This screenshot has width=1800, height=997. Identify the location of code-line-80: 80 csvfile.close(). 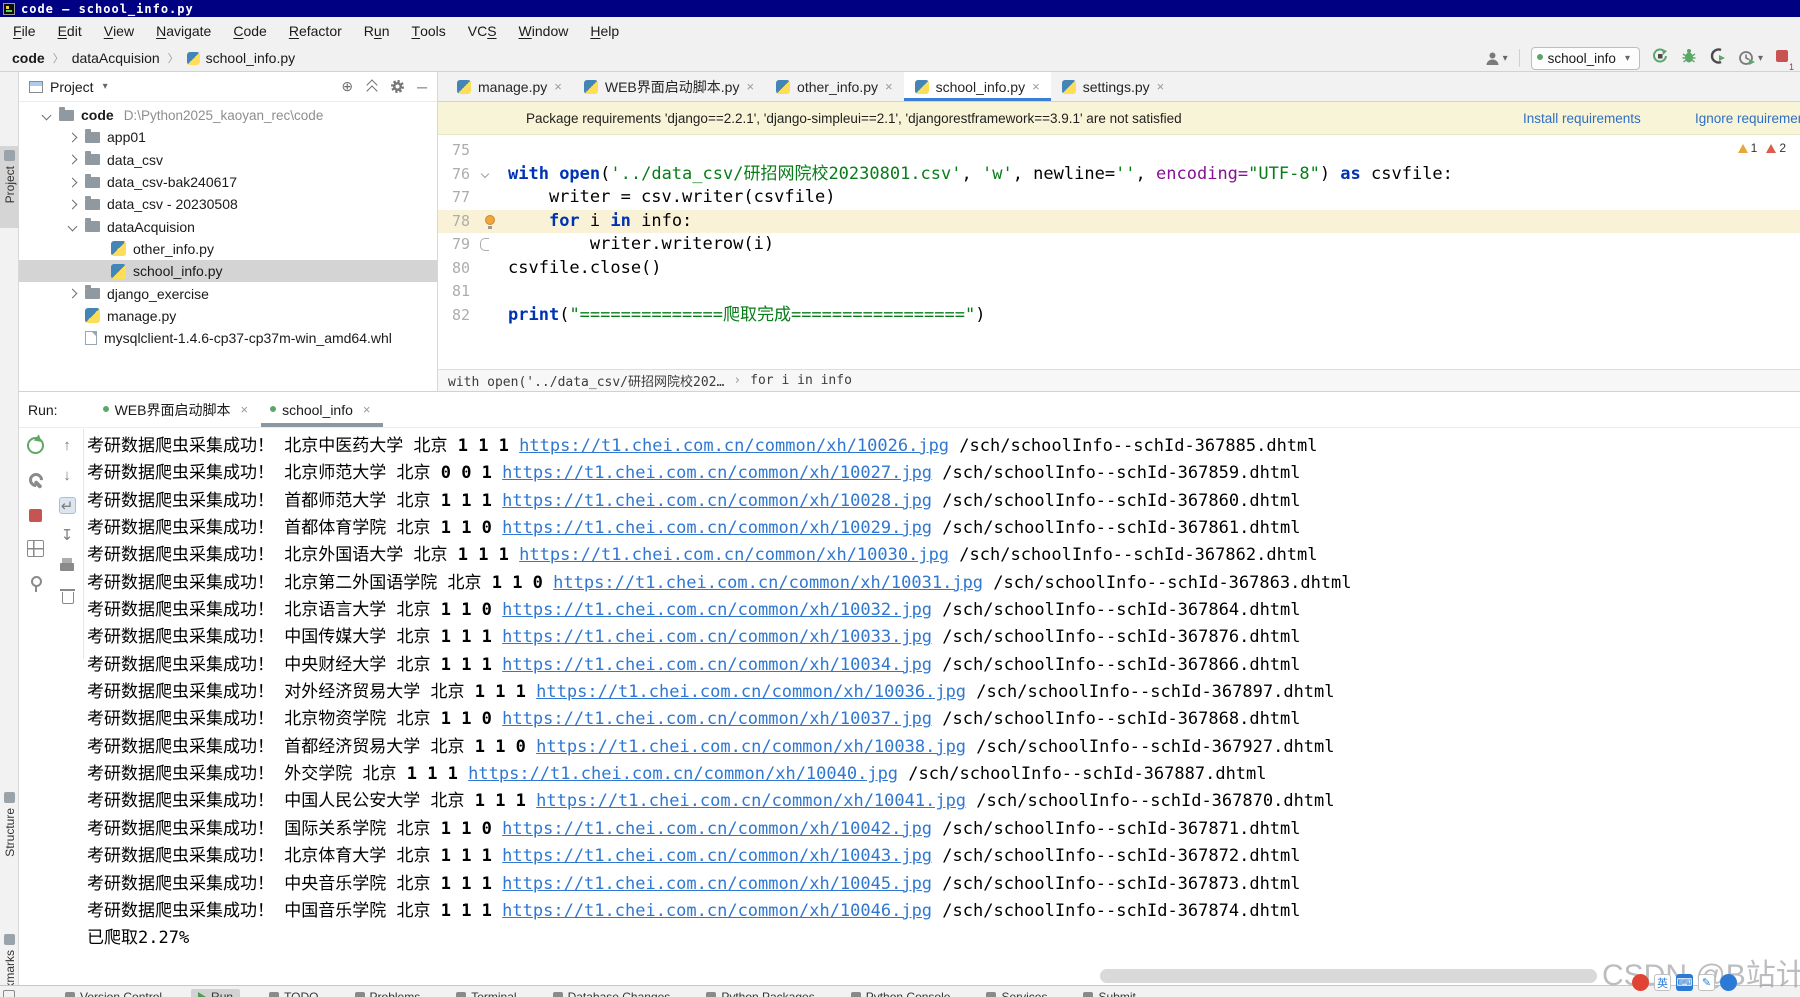
(1119, 269).